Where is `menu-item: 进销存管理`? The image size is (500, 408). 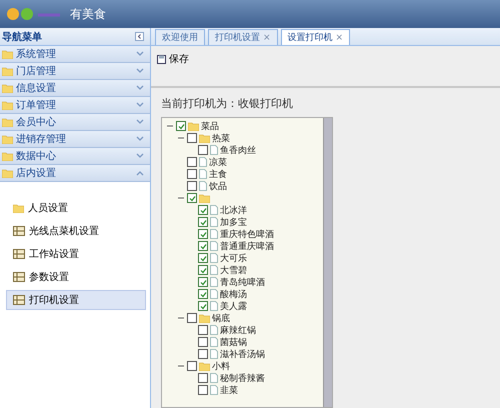 menu-item: 进销存管理 is located at coordinates (75, 139).